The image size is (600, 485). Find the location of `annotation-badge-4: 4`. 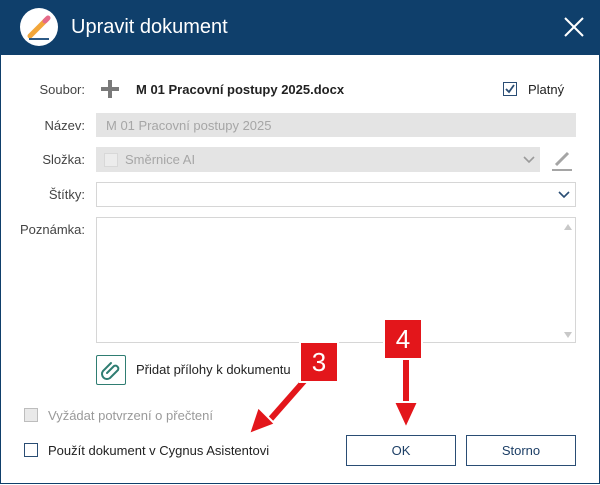

annotation-badge-4: 4 is located at coordinates (403, 339).